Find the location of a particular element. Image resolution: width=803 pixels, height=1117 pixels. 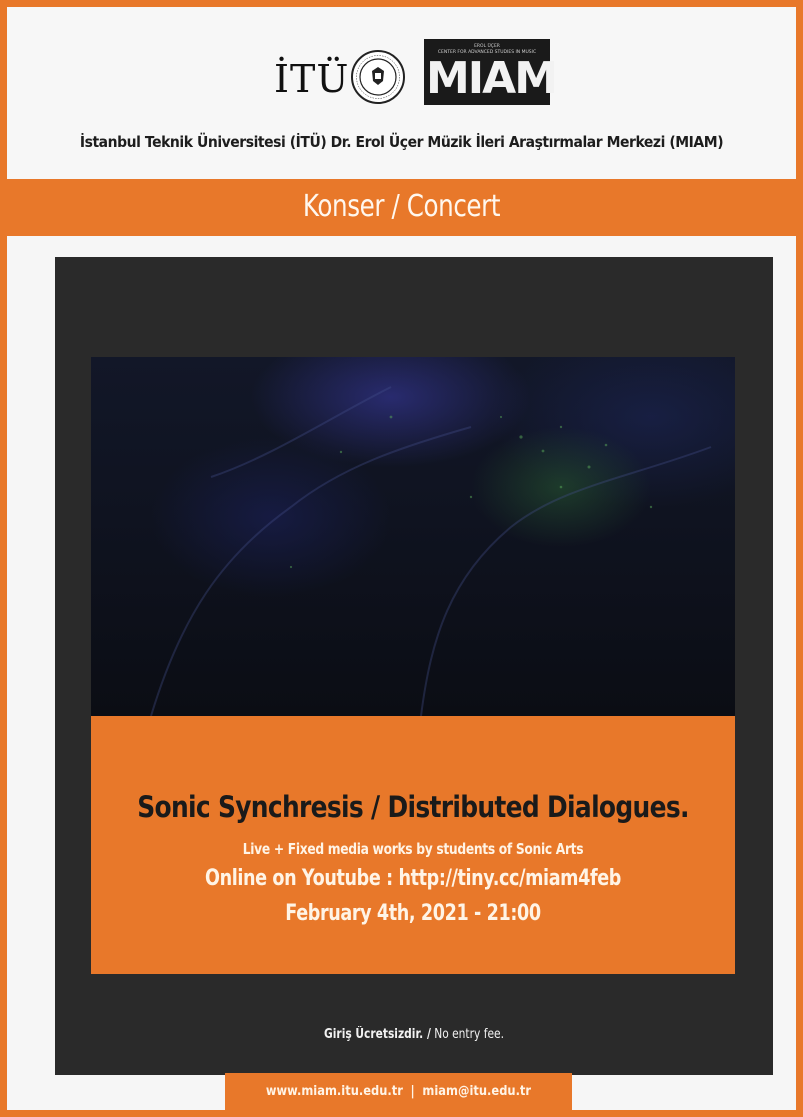

concert-band: Konser / Concert is located at coordinates (401, 207).